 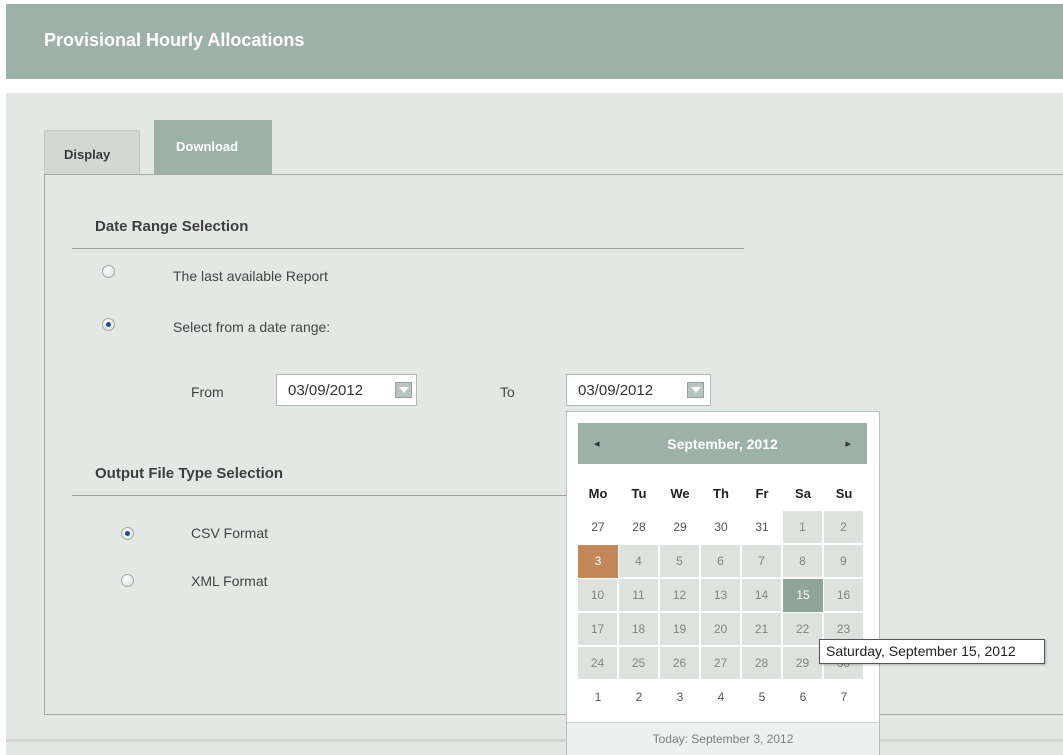 I want to click on calendar-header: ◂ September, 2012 ▸, so click(x=722, y=443).